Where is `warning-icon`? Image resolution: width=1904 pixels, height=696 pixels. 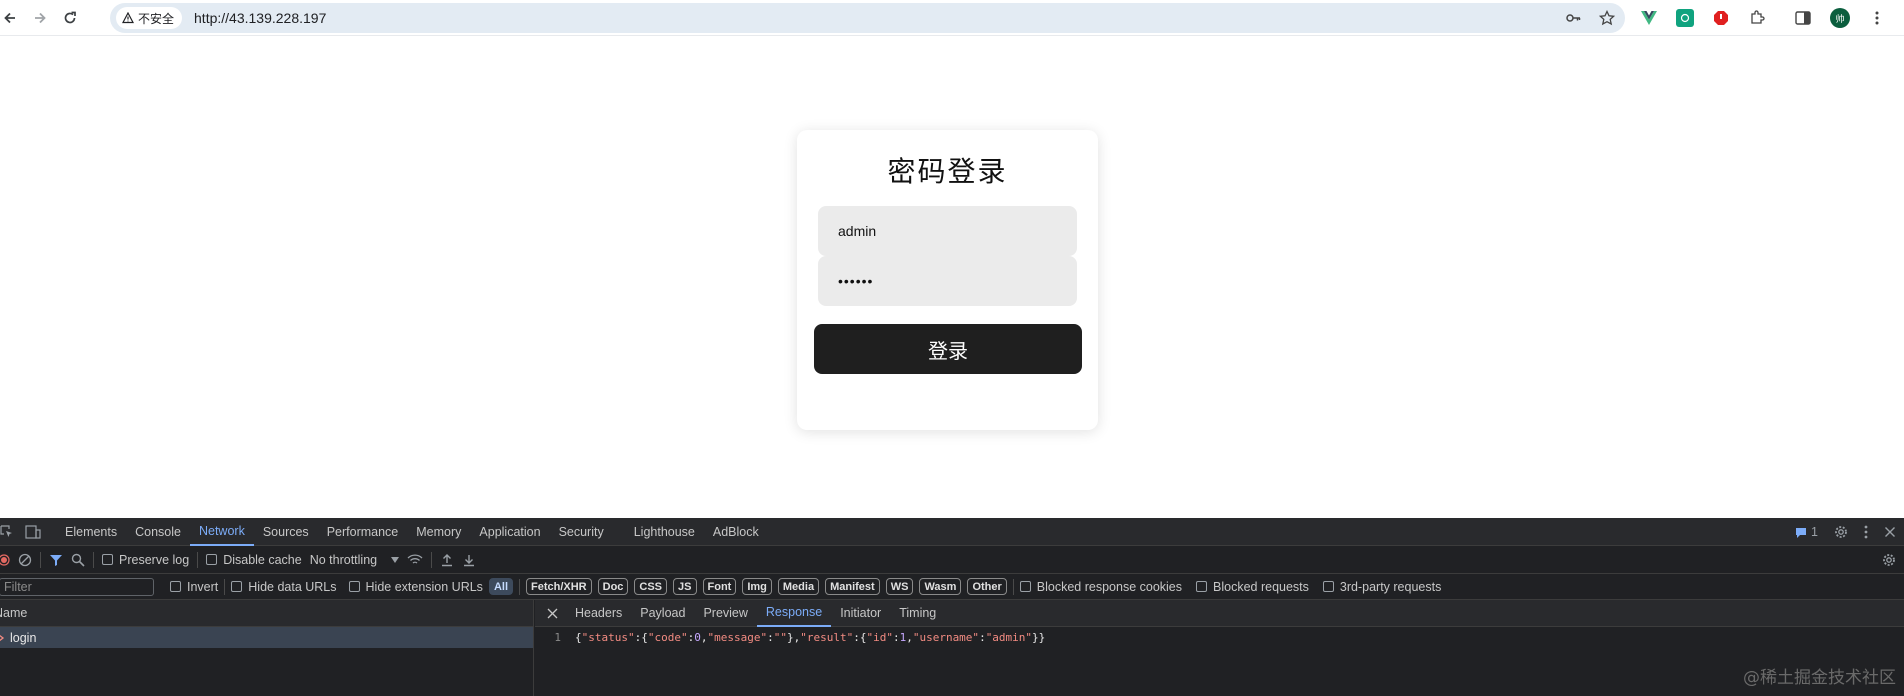
warning-icon is located at coordinates (128, 18).